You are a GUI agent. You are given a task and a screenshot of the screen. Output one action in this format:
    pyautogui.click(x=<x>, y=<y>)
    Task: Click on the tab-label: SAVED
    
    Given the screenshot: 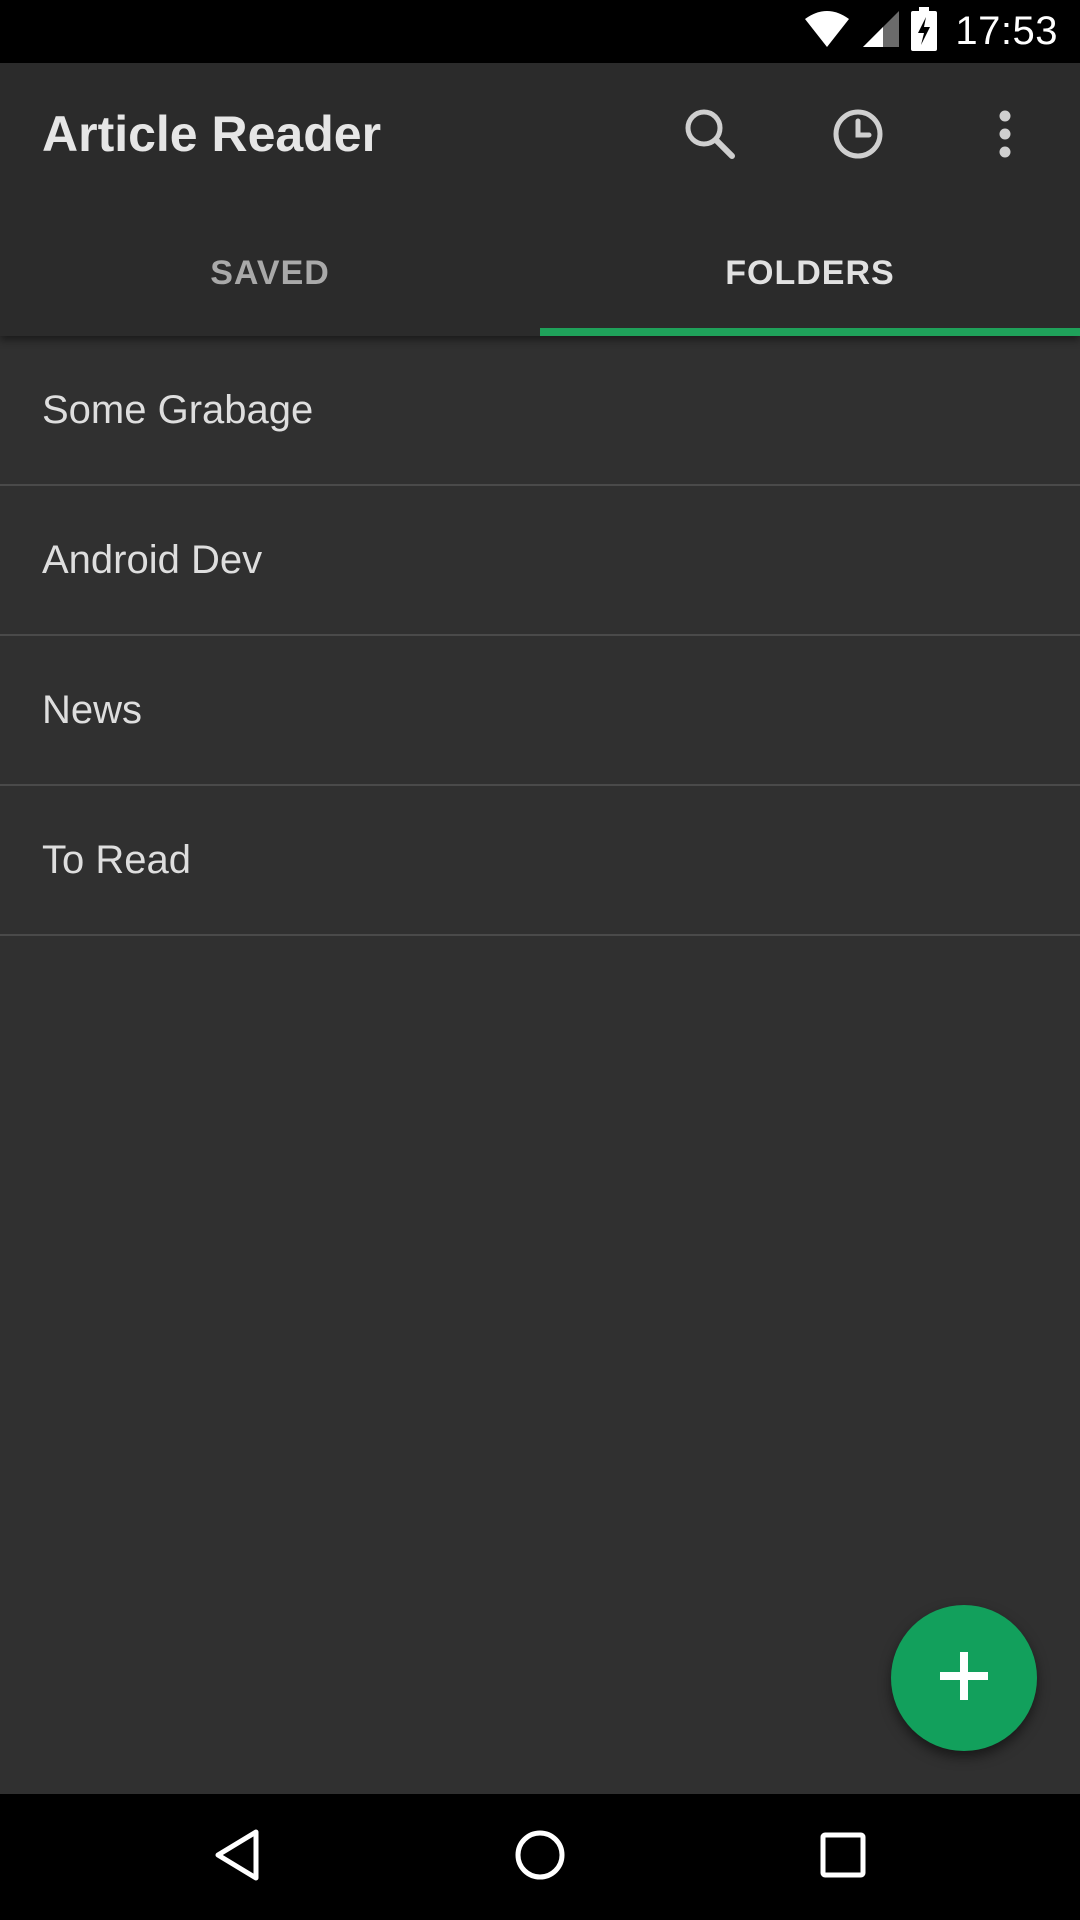 What is the action you would take?
    pyautogui.click(x=270, y=272)
    